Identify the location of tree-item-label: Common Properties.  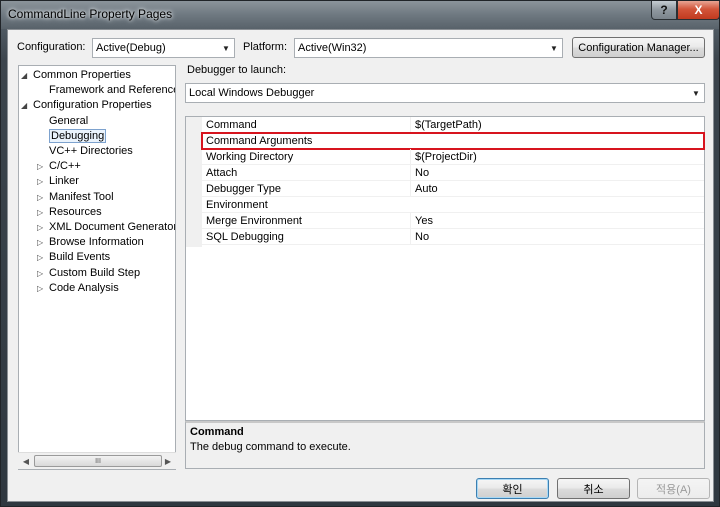
(82, 75).